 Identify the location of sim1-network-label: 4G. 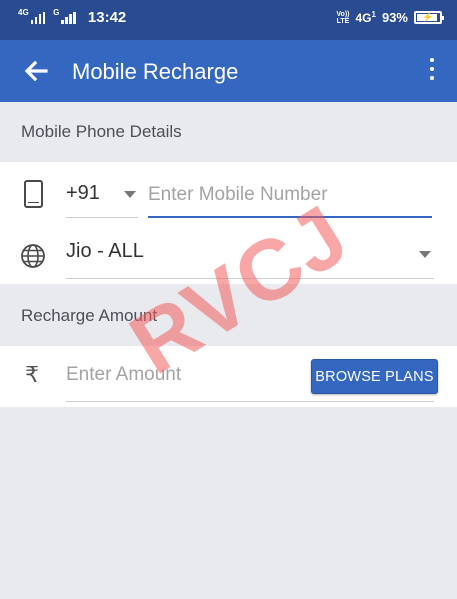
(23, 12).